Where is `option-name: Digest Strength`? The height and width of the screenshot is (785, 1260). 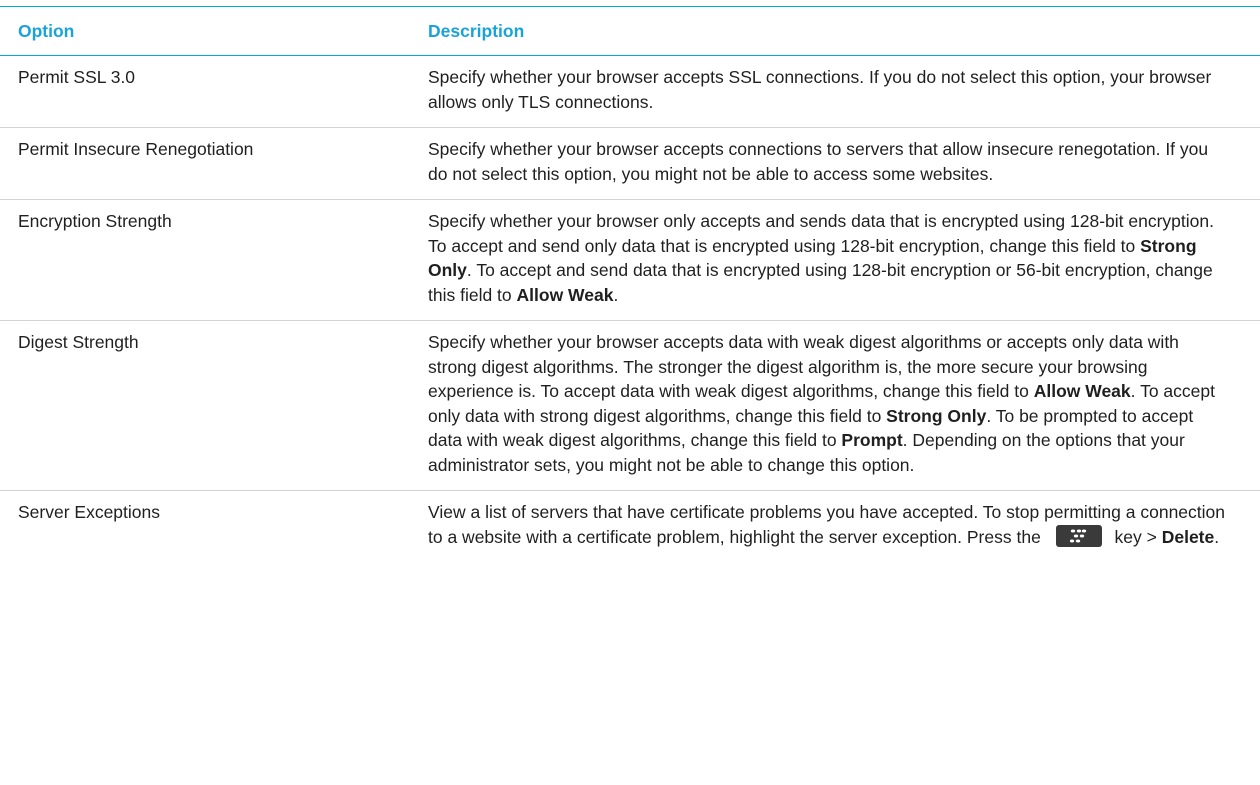
option-name: Digest Strength is located at coordinates (78, 342).